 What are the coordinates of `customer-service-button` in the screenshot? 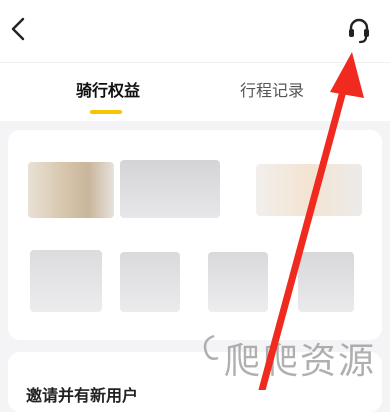 It's located at (359, 31).